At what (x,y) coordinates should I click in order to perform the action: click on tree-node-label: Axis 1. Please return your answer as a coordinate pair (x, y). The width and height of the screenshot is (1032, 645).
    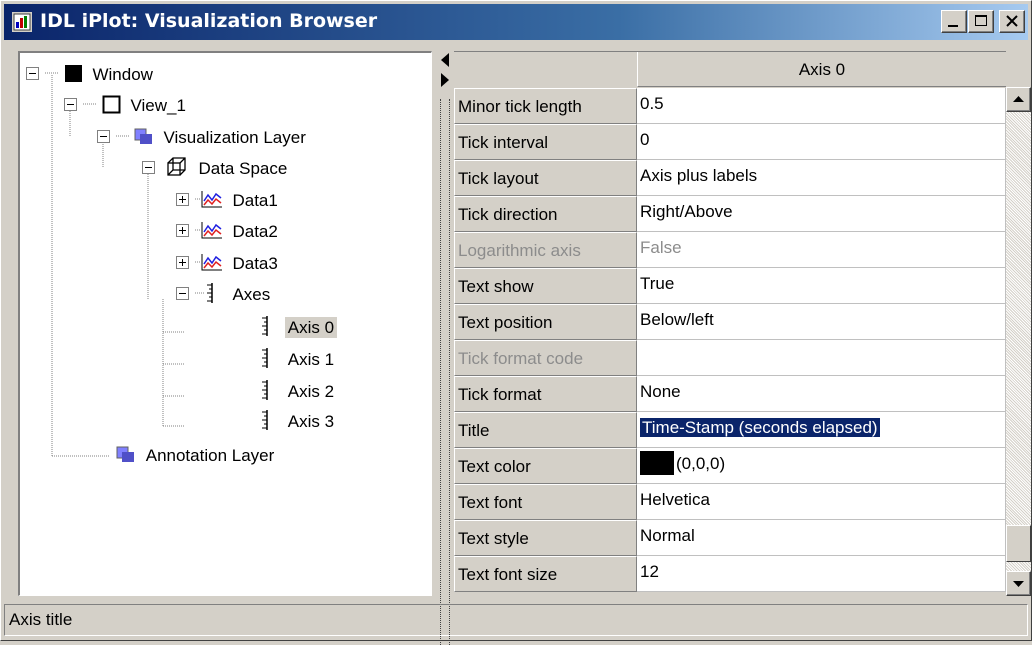
    Looking at the image, I should click on (311, 359).